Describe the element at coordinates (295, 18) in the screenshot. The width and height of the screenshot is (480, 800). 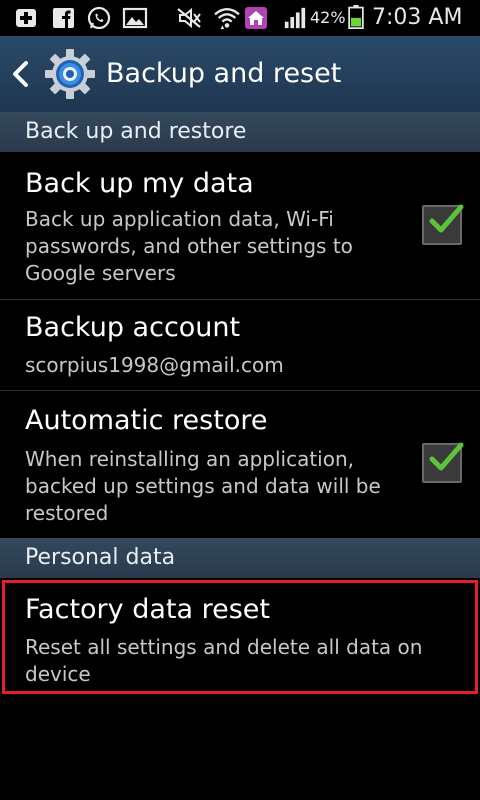
I see `signal-icon` at that location.